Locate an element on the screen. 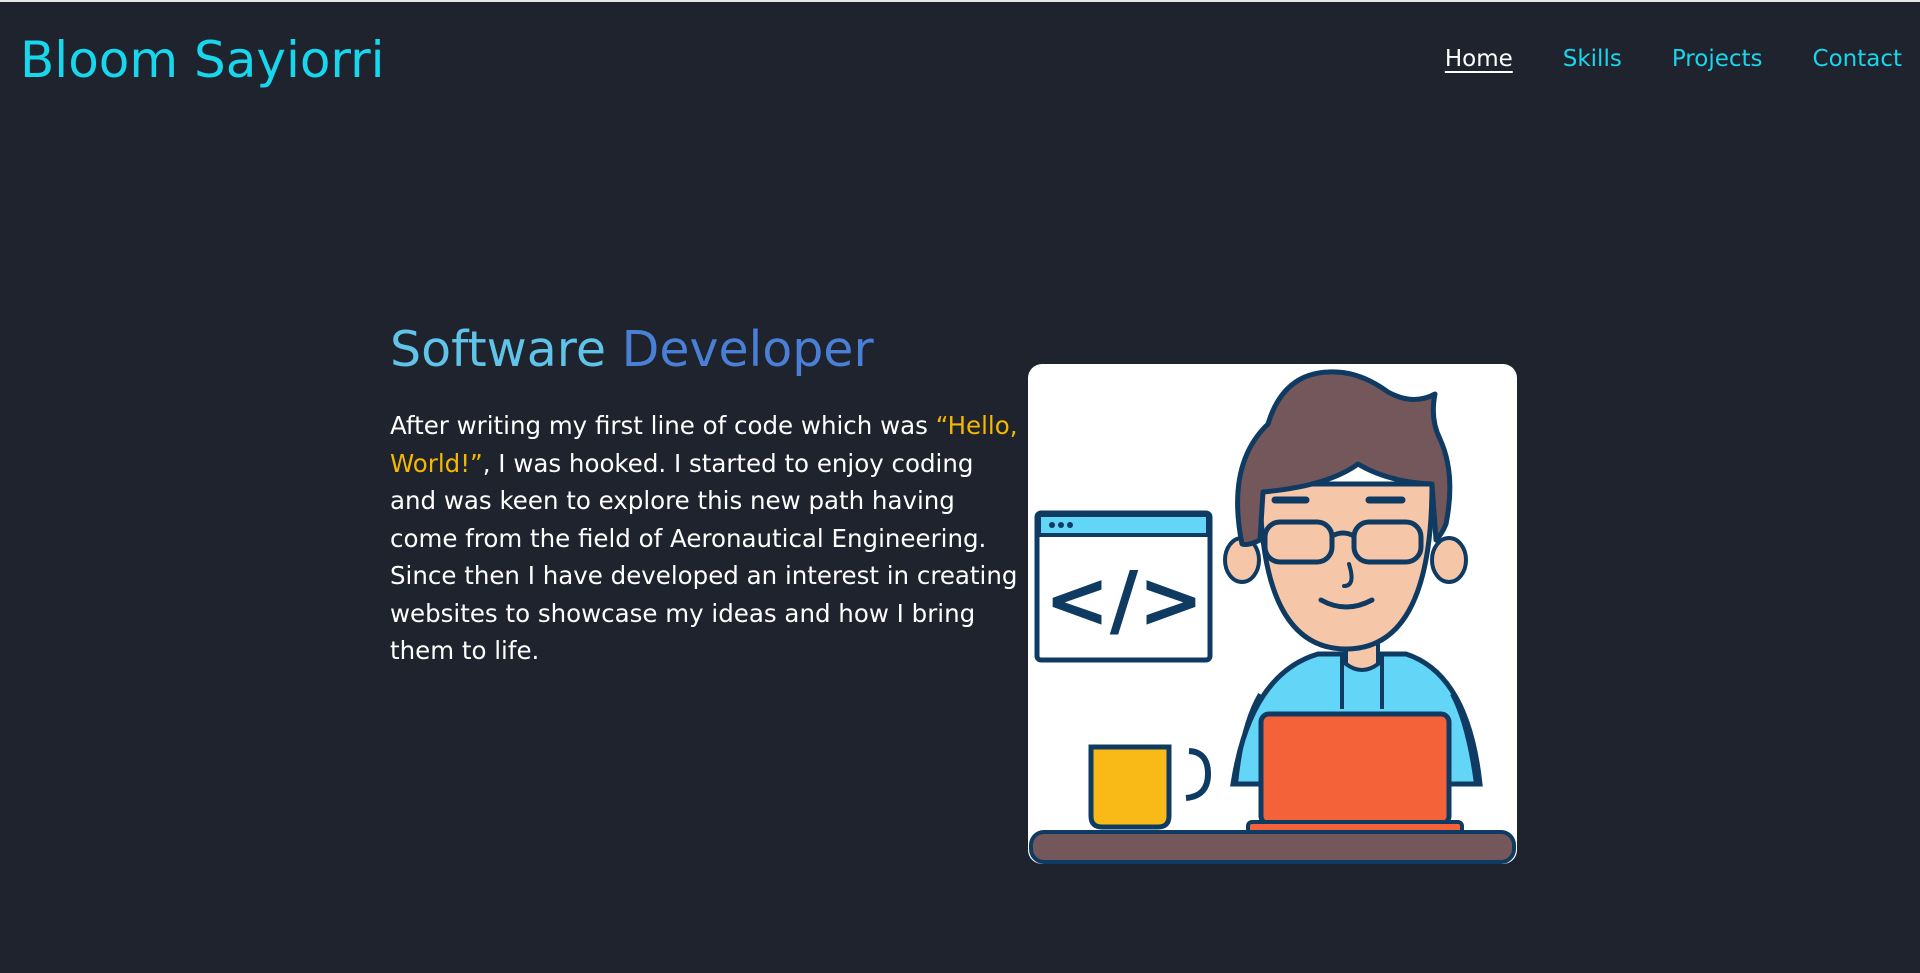  code-window-icon: </> is located at coordinates (1123, 586).